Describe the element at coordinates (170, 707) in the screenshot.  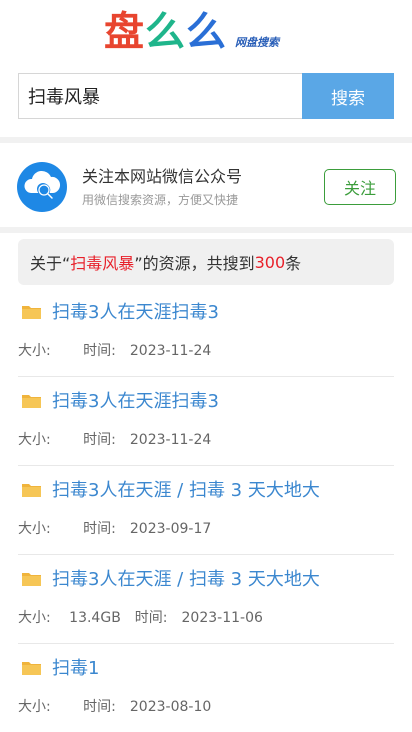
I see `time-value: 2023-08-10` at that location.